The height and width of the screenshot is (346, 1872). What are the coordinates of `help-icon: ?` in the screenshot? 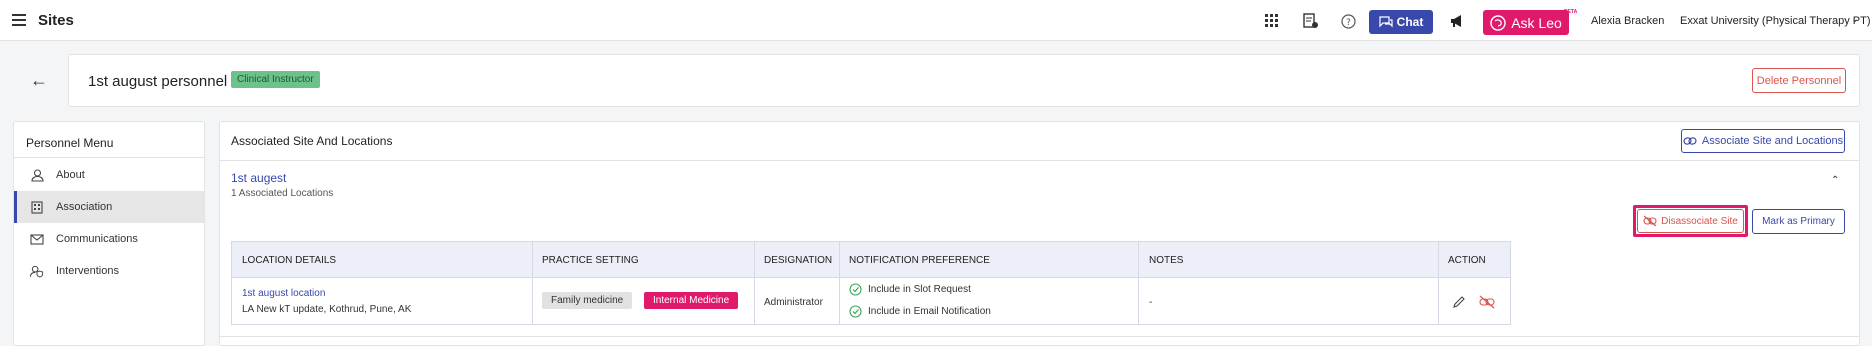 It's located at (1348, 21).